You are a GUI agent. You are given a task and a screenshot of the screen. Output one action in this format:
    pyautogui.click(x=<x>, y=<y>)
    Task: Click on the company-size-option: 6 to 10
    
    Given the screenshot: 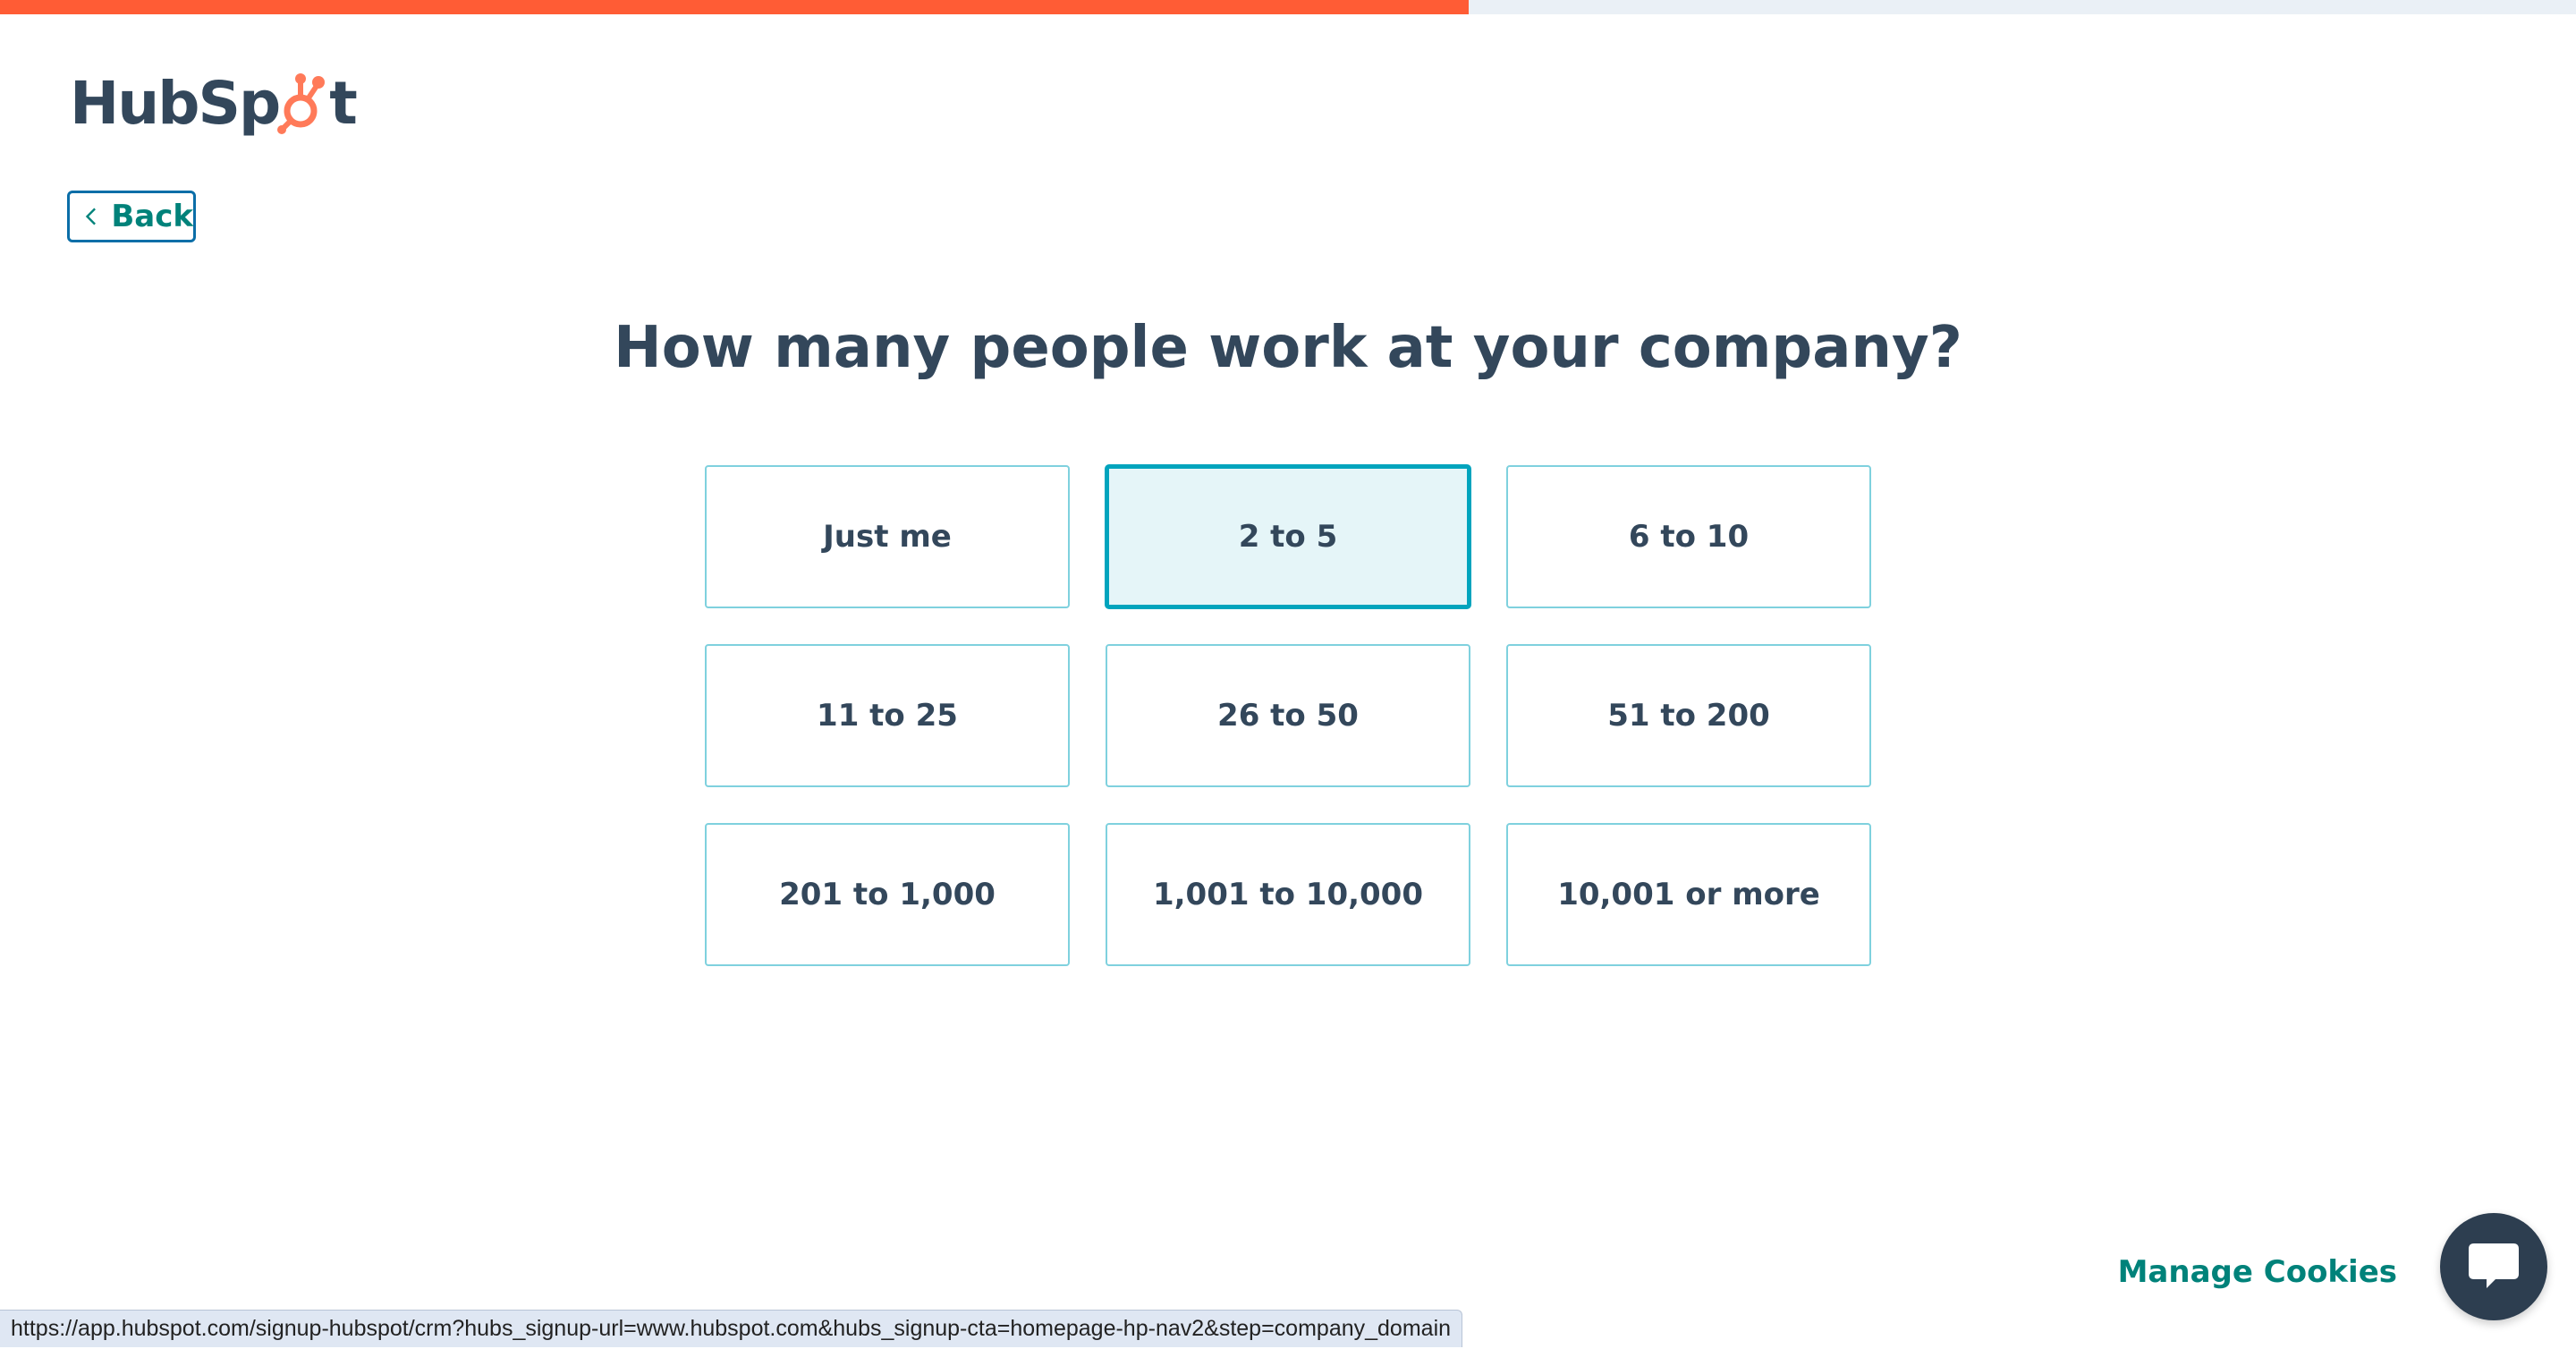 What is the action you would take?
    pyautogui.click(x=1688, y=536)
    